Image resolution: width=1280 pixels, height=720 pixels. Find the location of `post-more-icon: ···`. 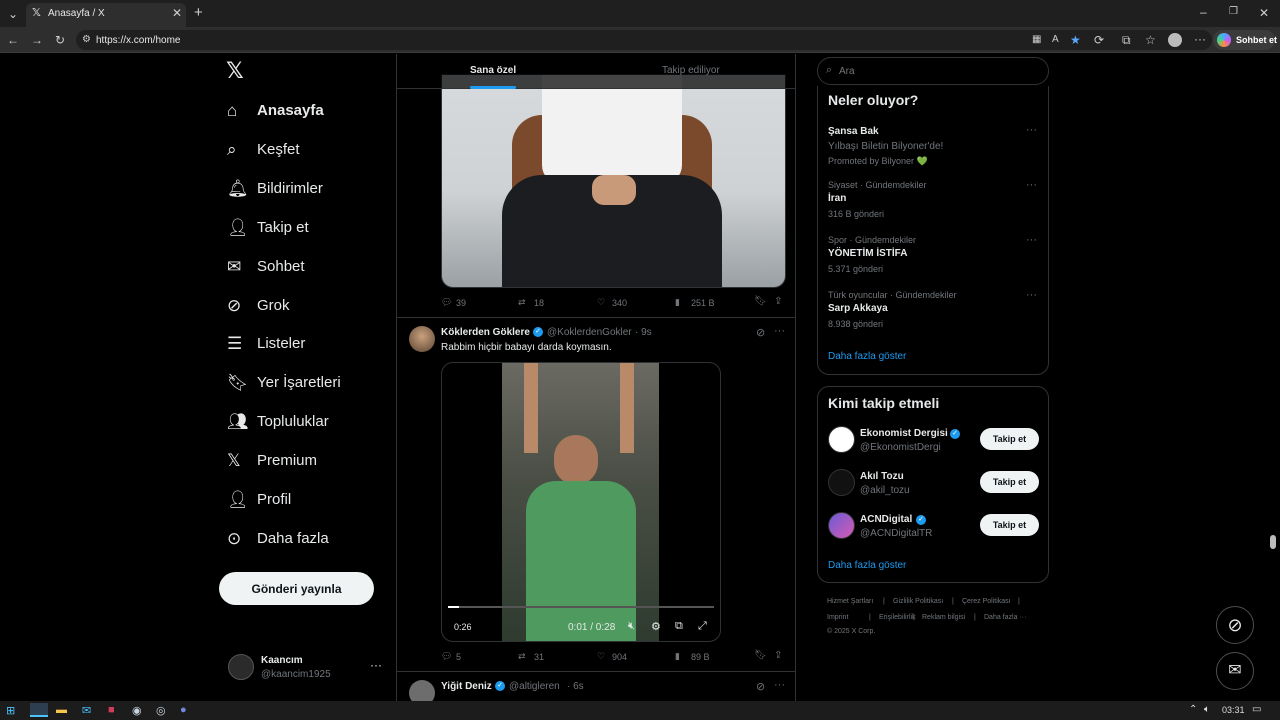

post-more-icon: ··· is located at coordinates (779, 331).